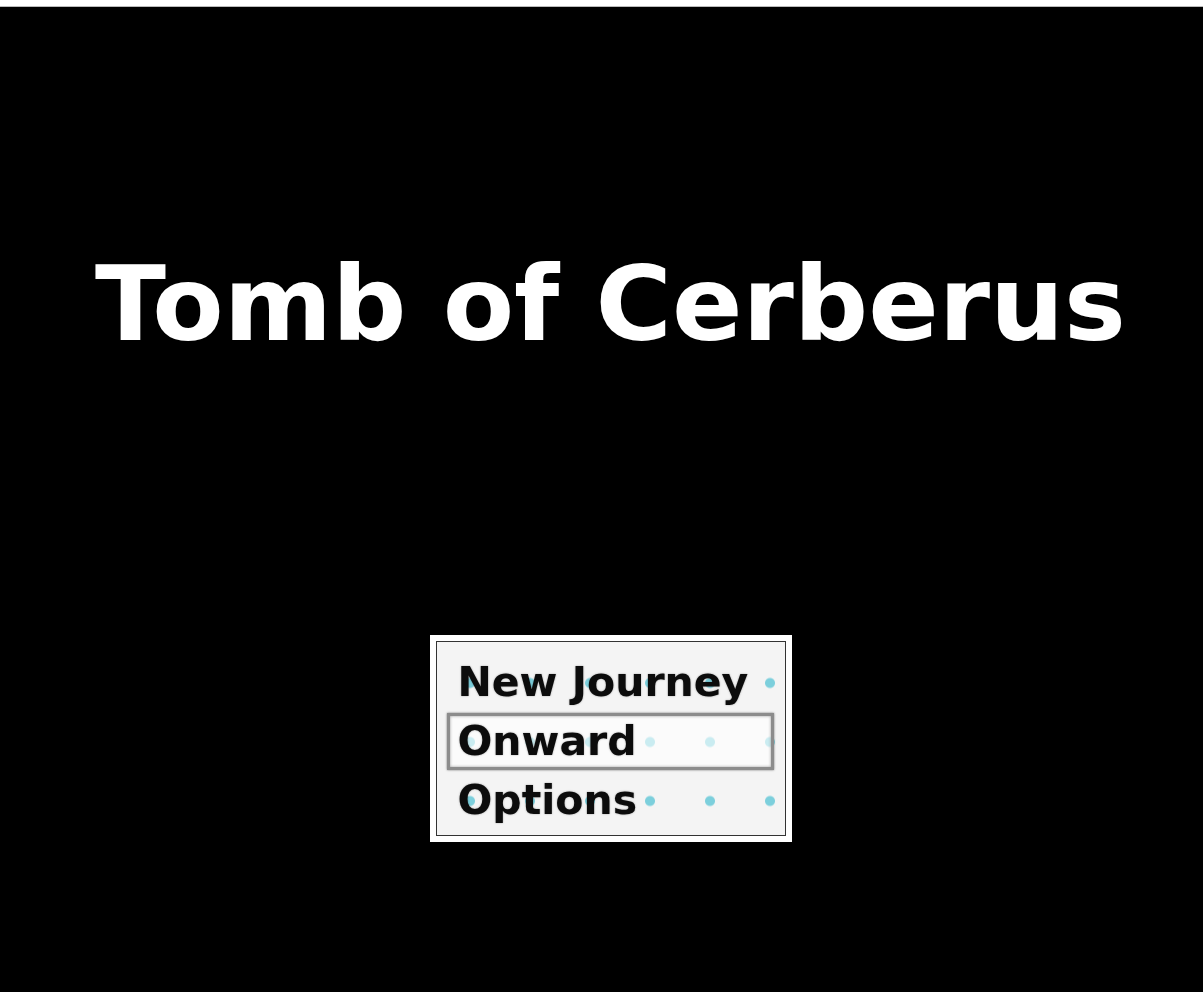  I want to click on menu-item: Onward, so click(610, 741).